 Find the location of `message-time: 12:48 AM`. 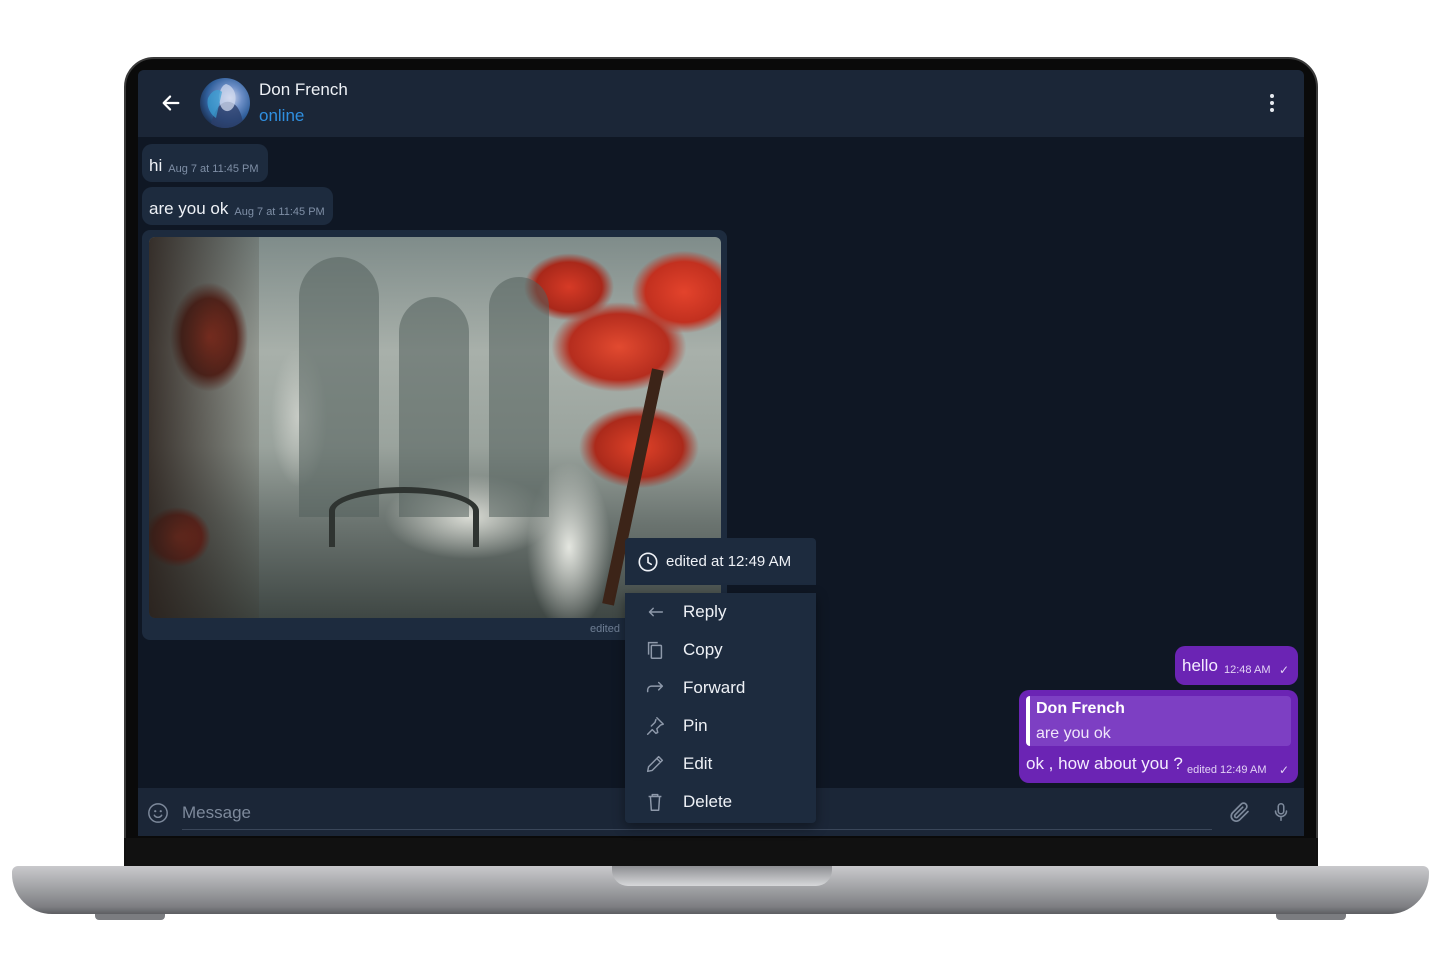

message-time: 12:48 AM is located at coordinates (1247, 670).